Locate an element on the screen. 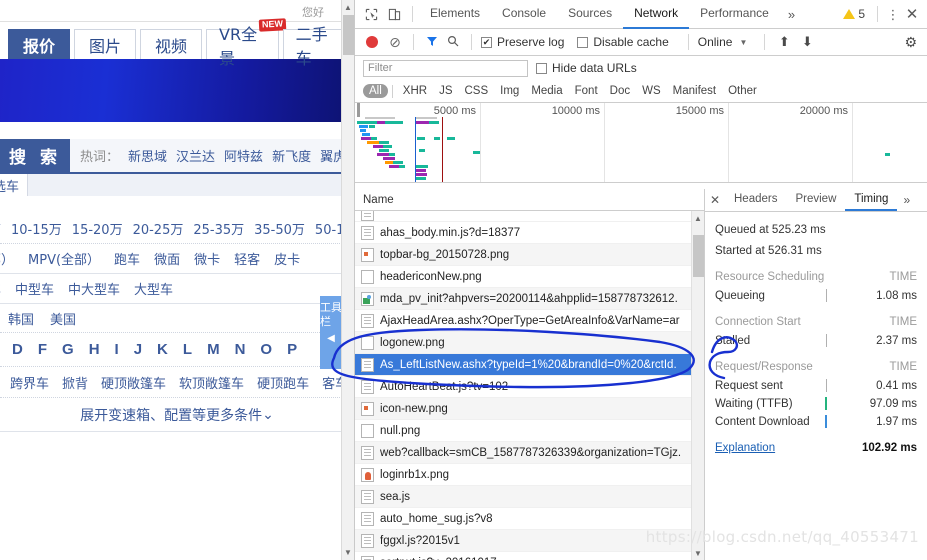  letter-P: P is located at coordinates (292, 349).